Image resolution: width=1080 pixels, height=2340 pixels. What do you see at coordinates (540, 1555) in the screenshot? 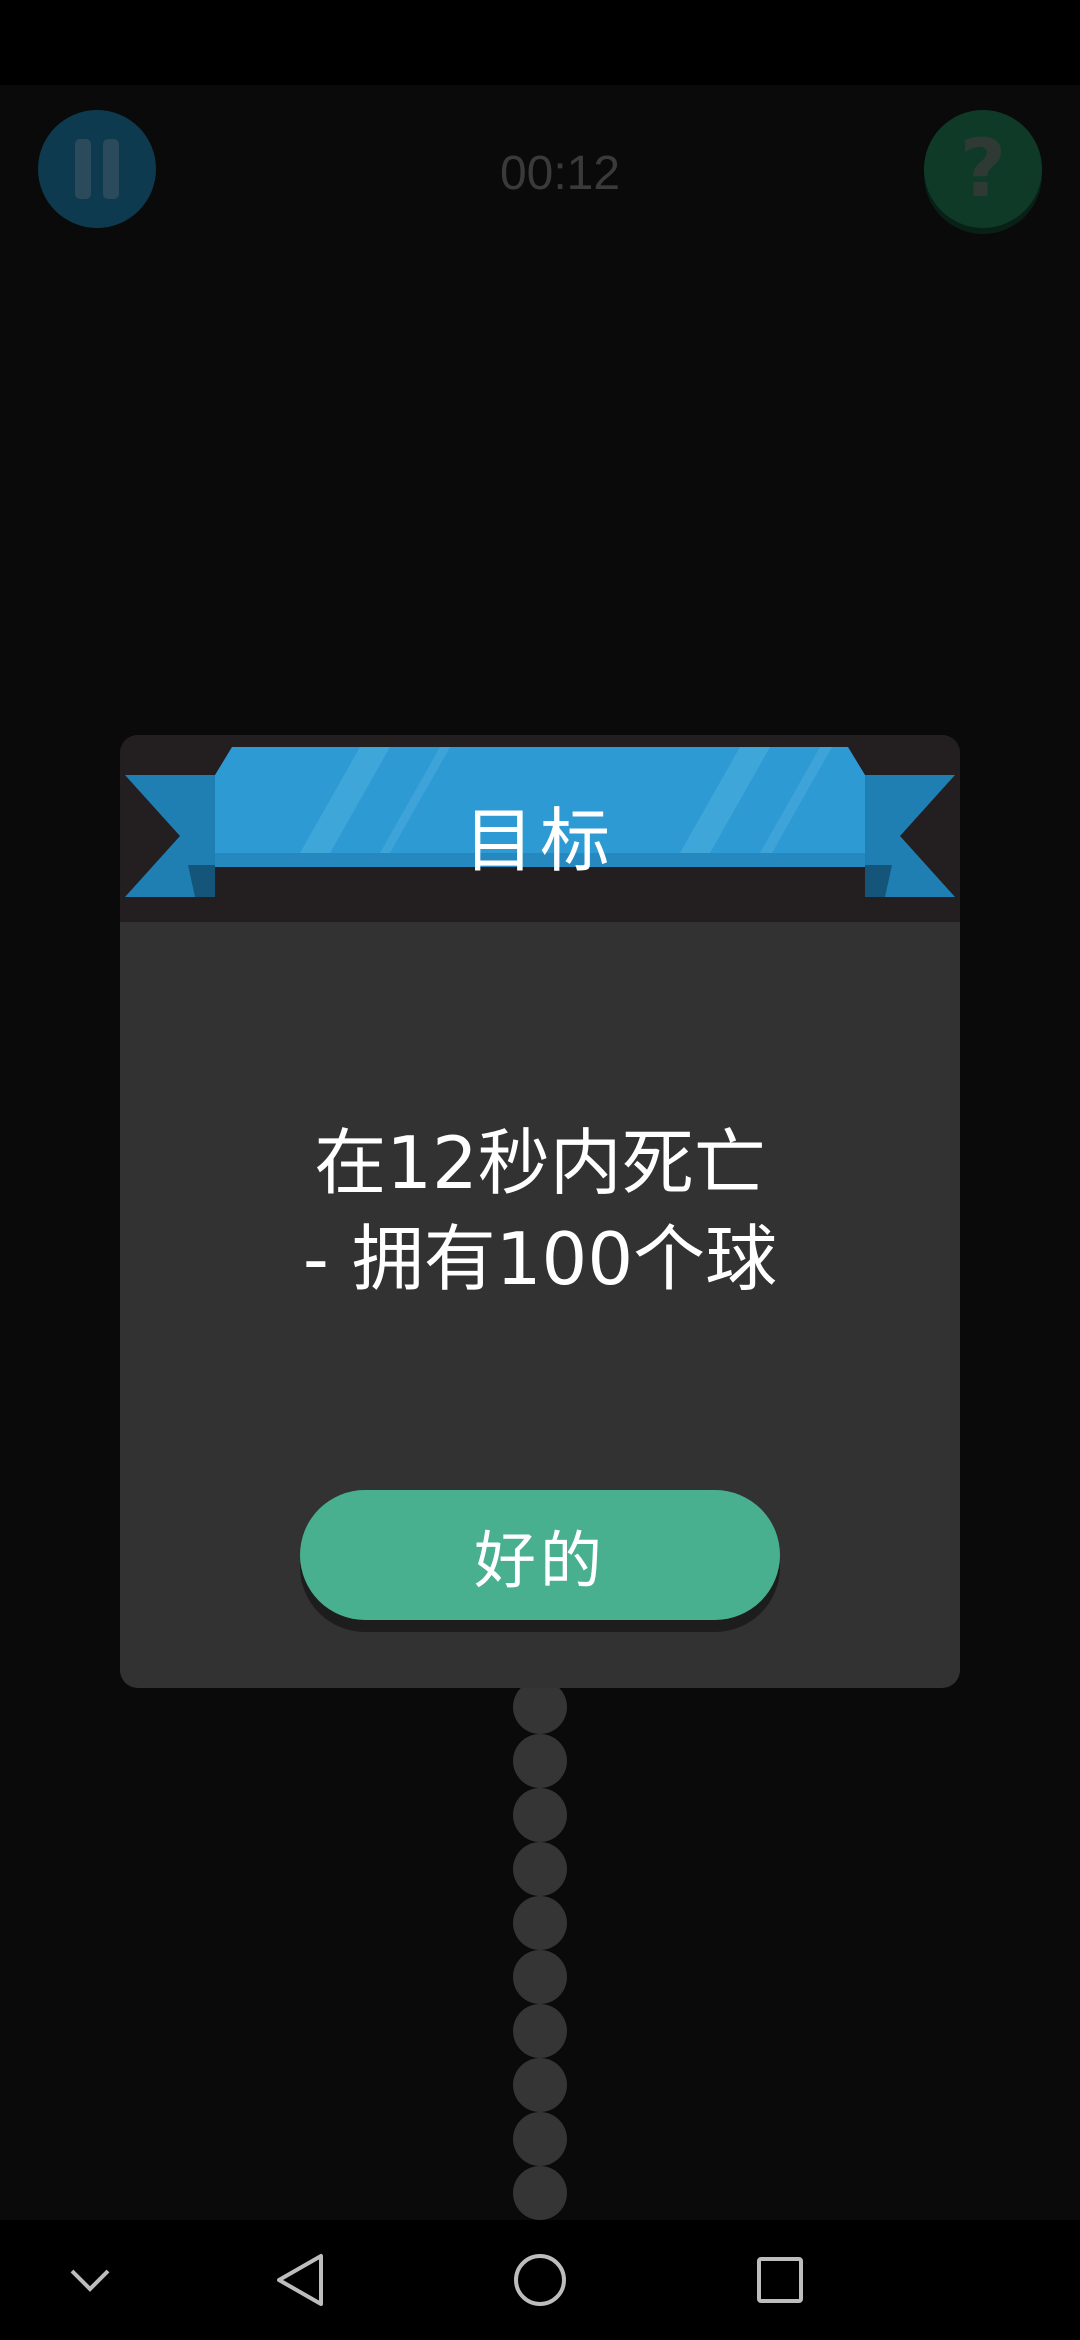
I see `ok-button: 好的` at bounding box center [540, 1555].